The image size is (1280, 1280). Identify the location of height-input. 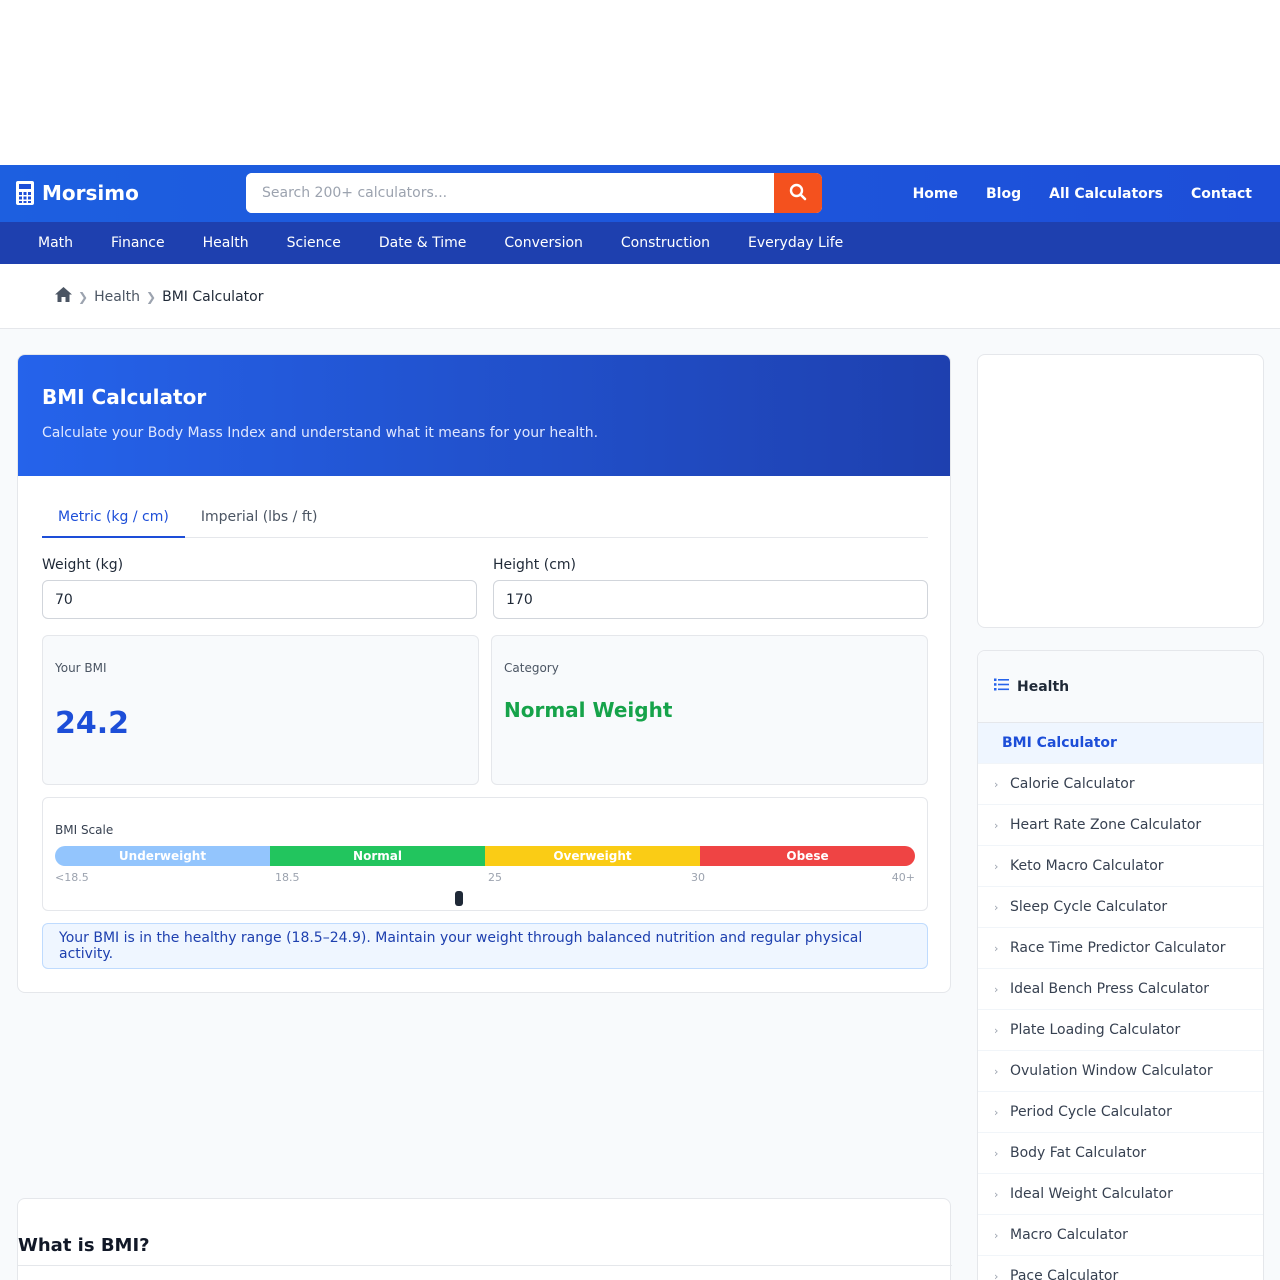
(710, 599).